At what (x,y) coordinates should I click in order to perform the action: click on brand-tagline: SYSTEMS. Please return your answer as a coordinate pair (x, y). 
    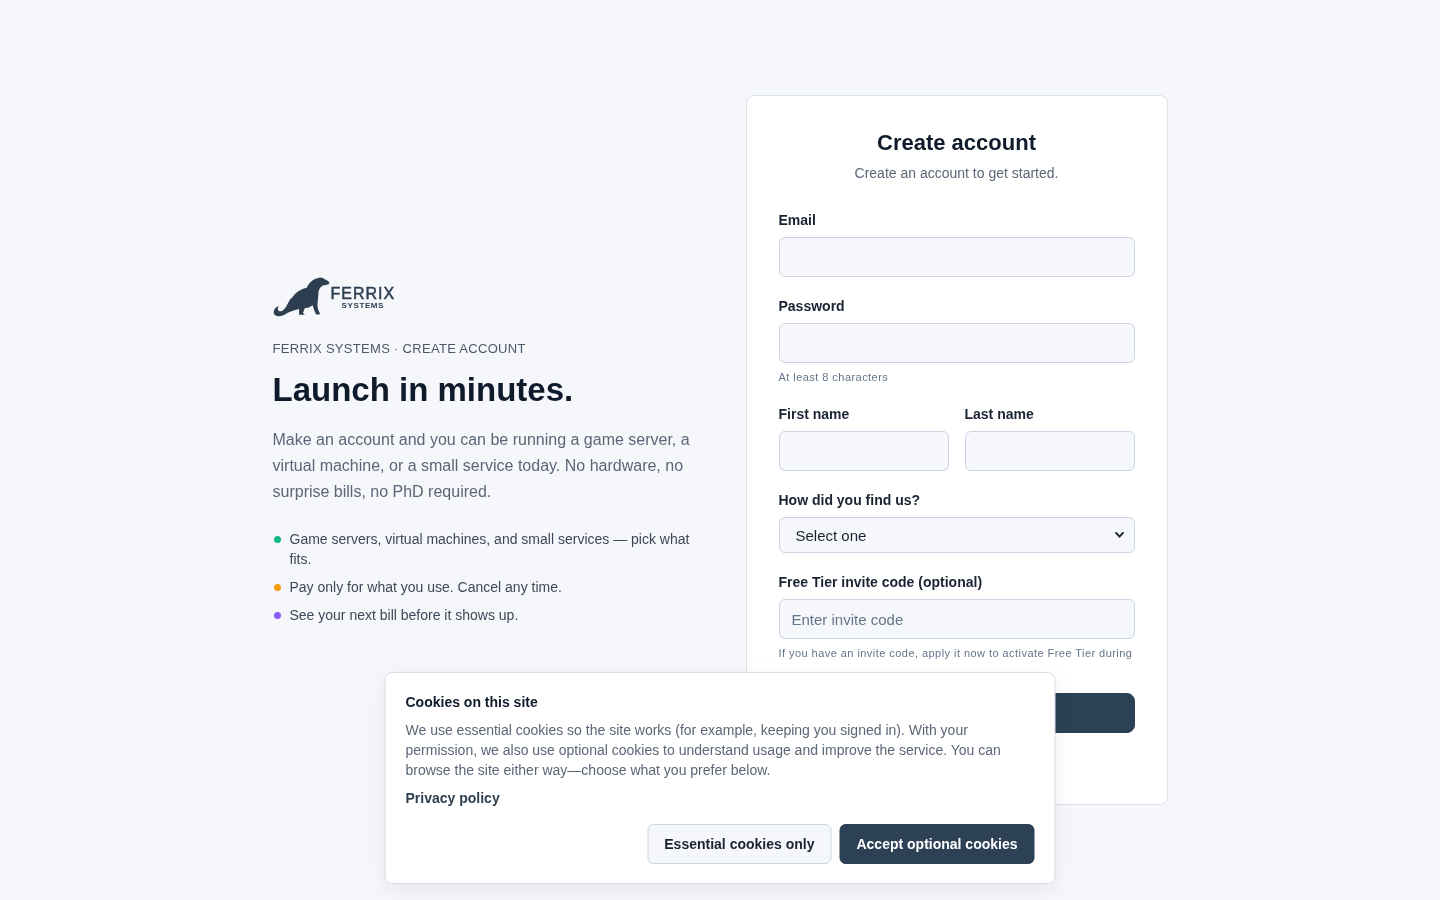
    Looking at the image, I should click on (363, 305).